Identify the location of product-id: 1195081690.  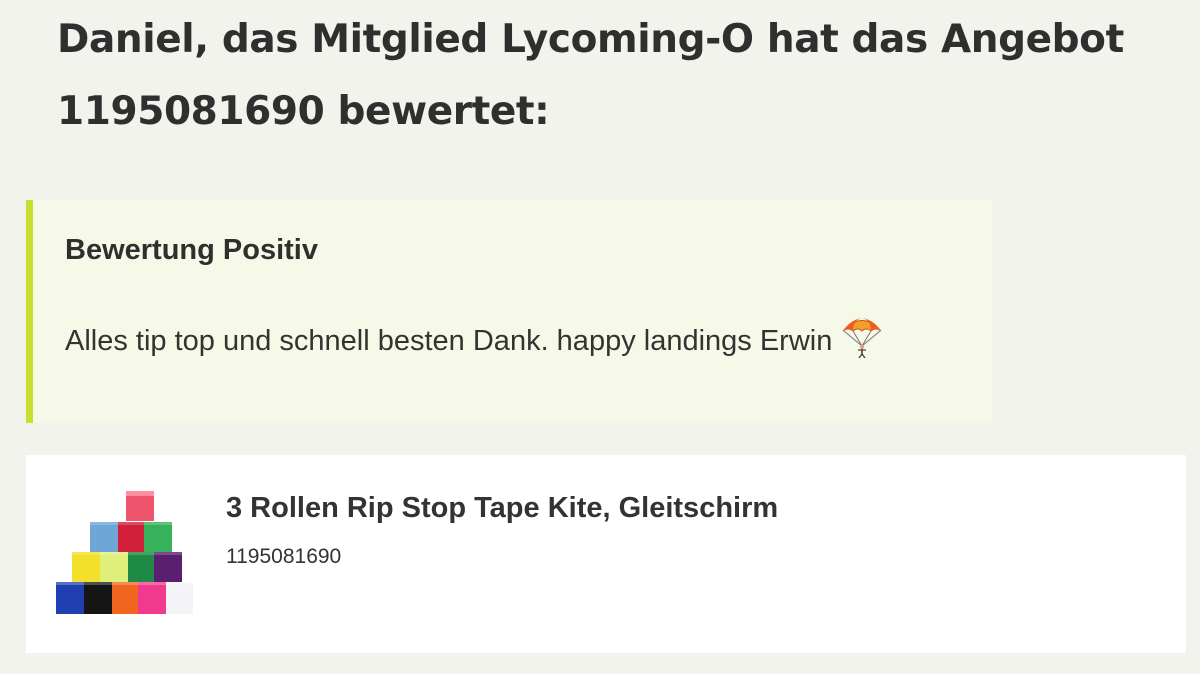
(284, 556).